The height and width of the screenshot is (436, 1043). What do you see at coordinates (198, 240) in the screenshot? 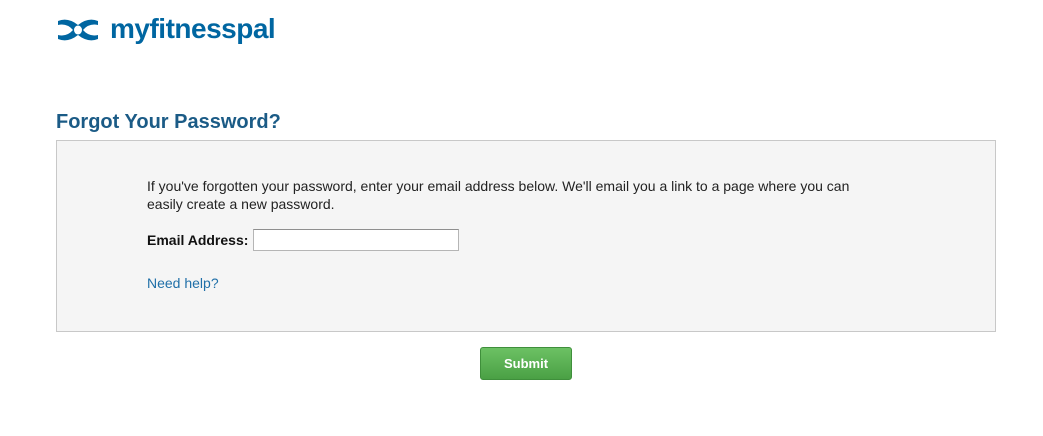
I see `email-label: Email Address:` at bounding box center [198, 240].